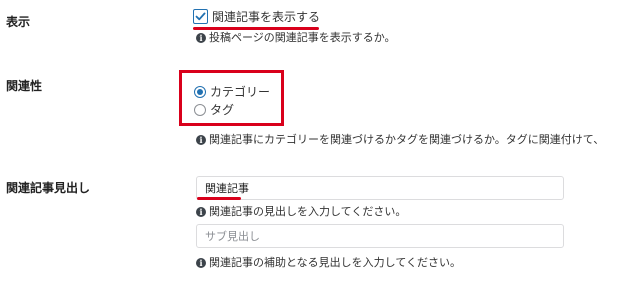 Image resolution: width=640 pixels, height=281 pixels. What do you see at coordinates (18, 22) in the screenshot?
I see `display-label: 表示` at bounding box center [18, 22].